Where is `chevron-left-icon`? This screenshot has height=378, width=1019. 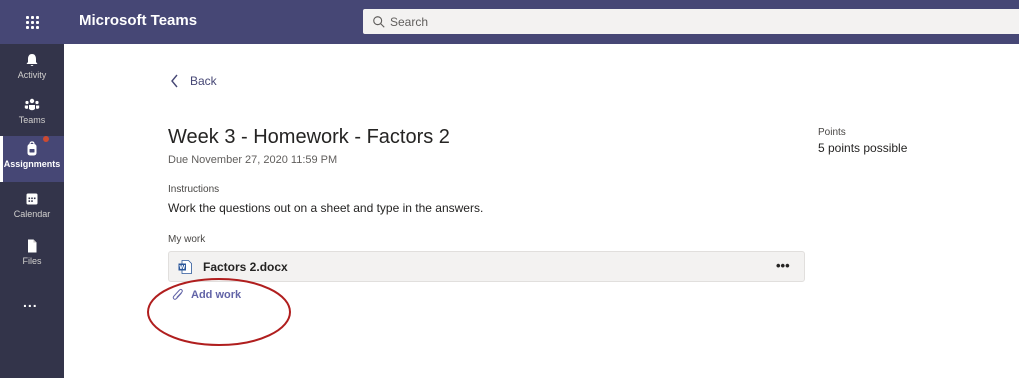 chevron-left-icon is located at coordinates (174, 81).